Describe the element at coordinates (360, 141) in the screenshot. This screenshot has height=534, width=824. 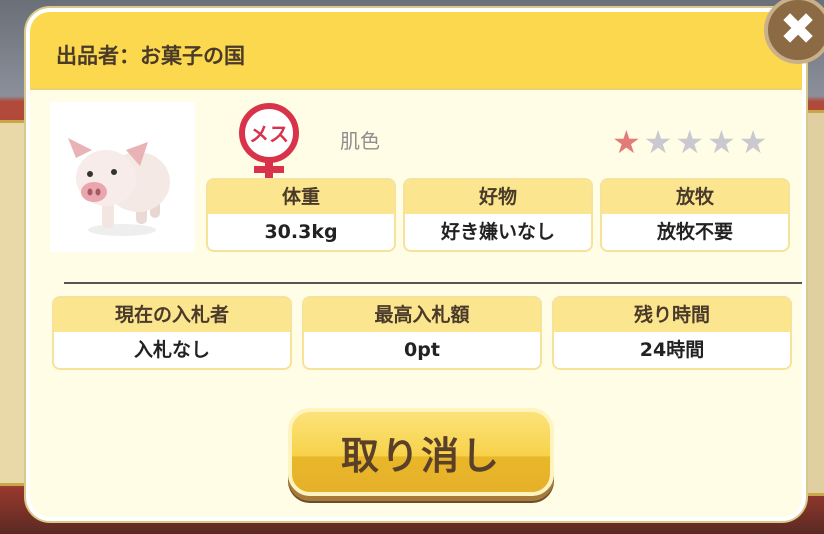
I see `pig-color-label: 肌色` at that location.